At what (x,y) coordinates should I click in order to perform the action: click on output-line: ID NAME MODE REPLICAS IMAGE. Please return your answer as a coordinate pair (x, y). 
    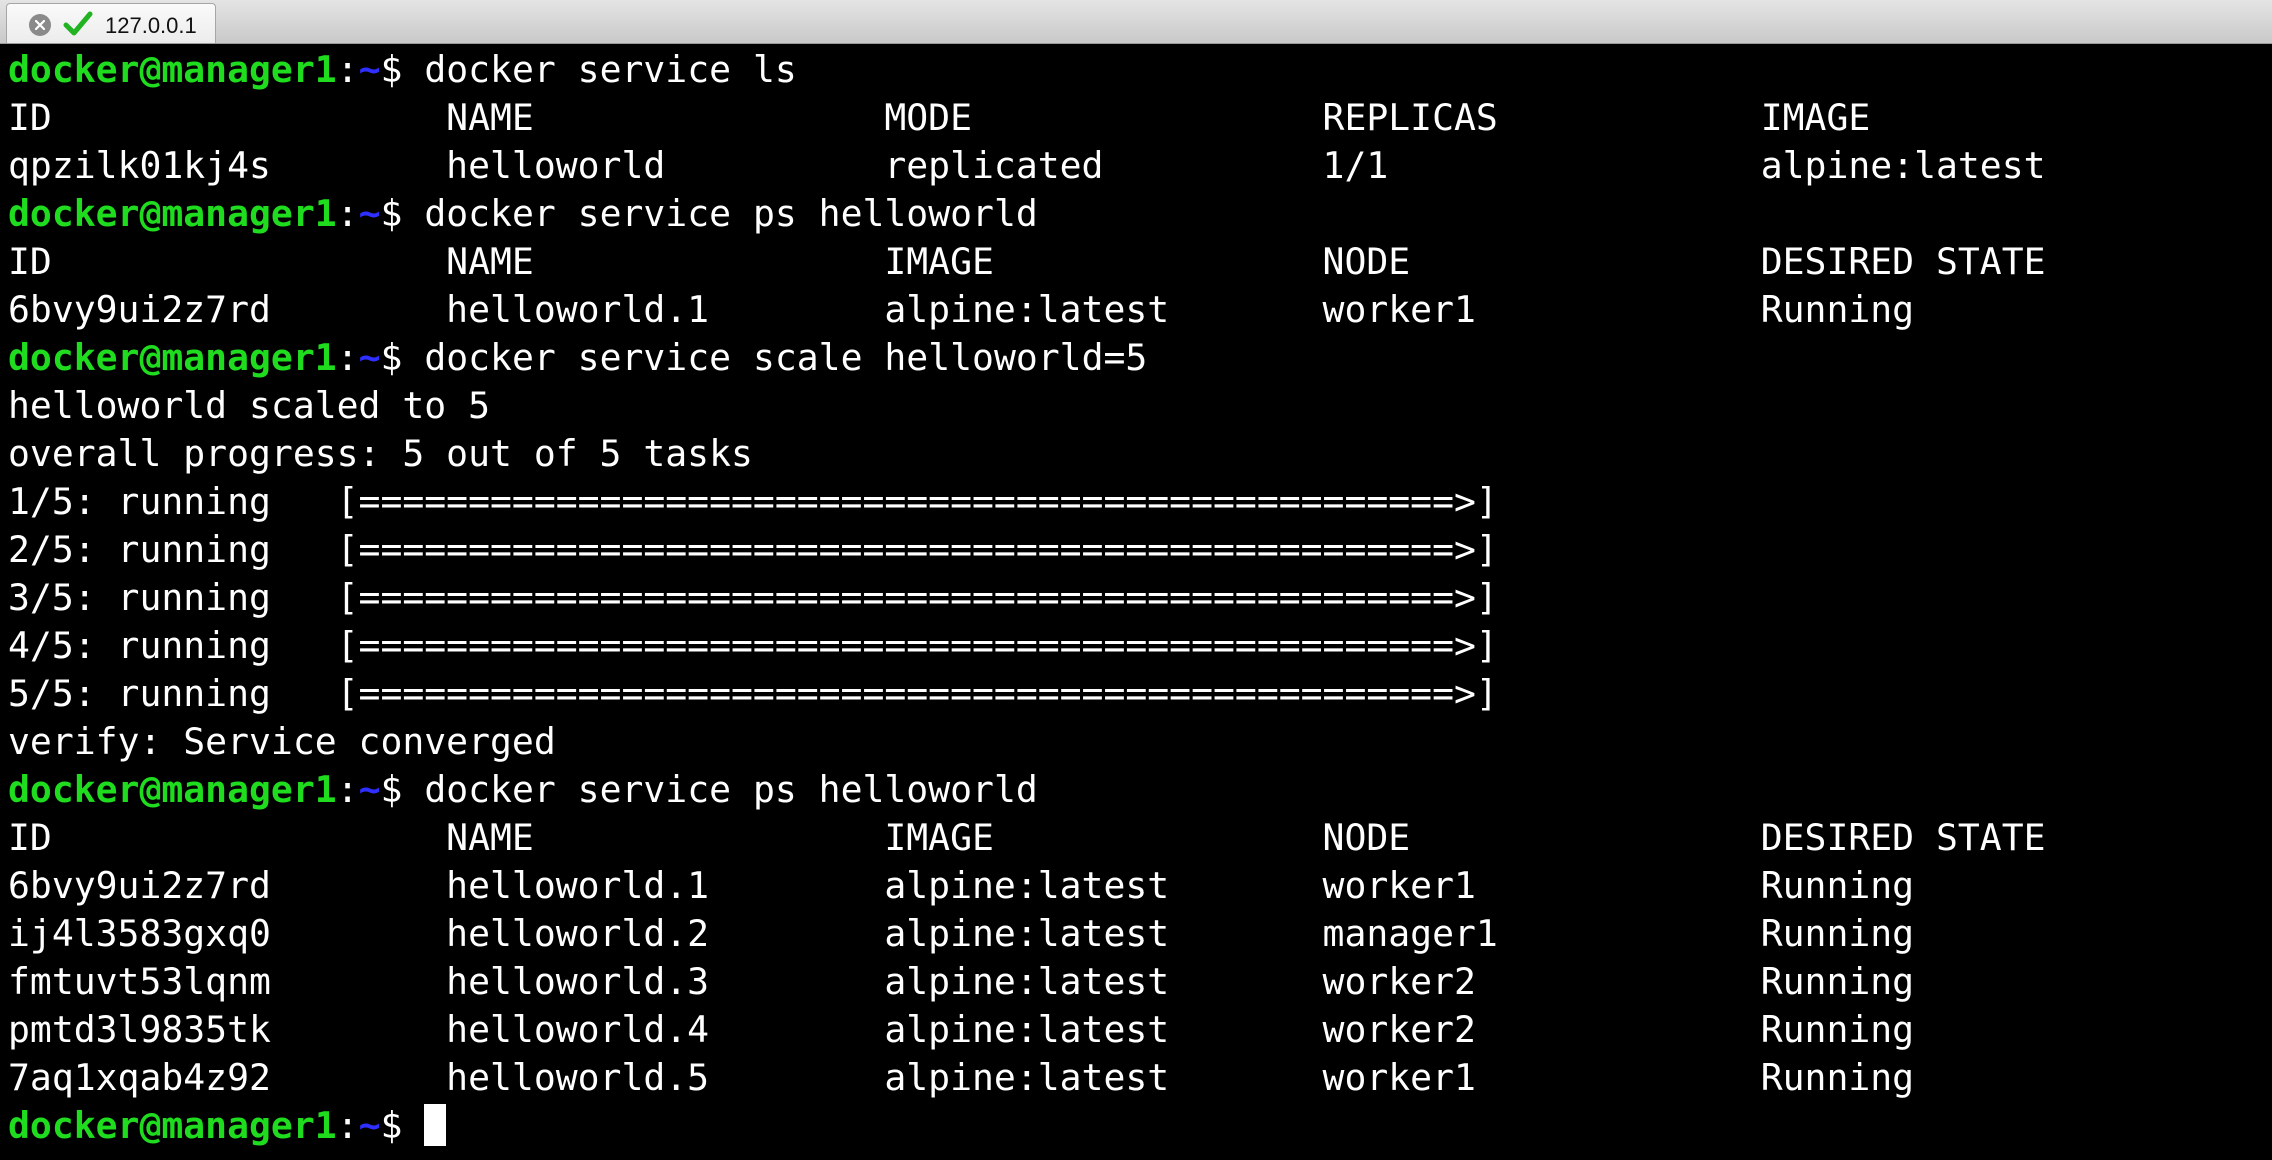
    Looking at the image, I should click on (939, 117).